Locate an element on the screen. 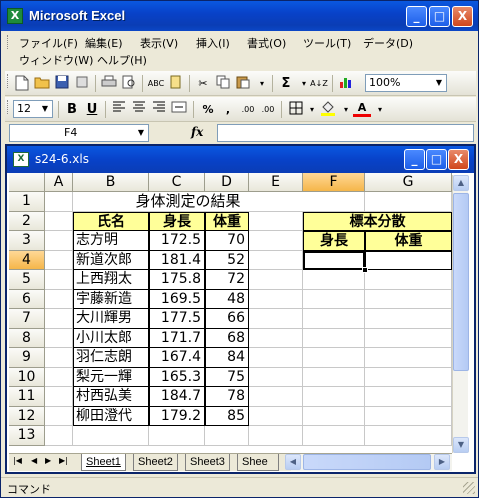  height-cell: 165.3 is located at coordinates (177, 377).